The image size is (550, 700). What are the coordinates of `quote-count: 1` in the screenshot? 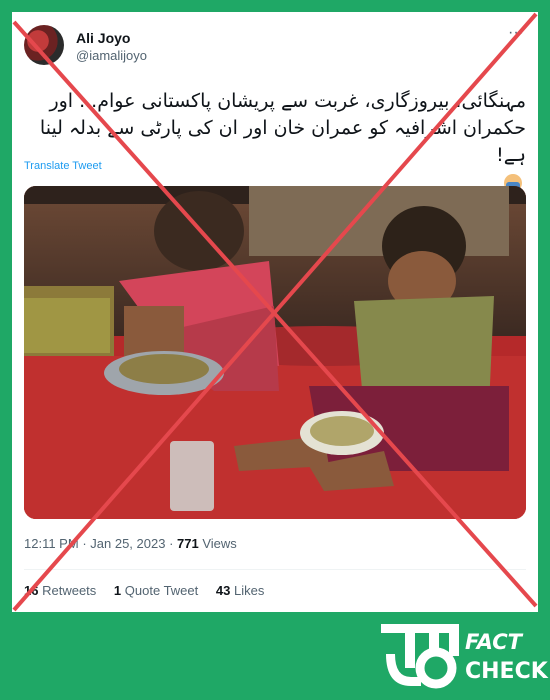 It's located at (117, 590).